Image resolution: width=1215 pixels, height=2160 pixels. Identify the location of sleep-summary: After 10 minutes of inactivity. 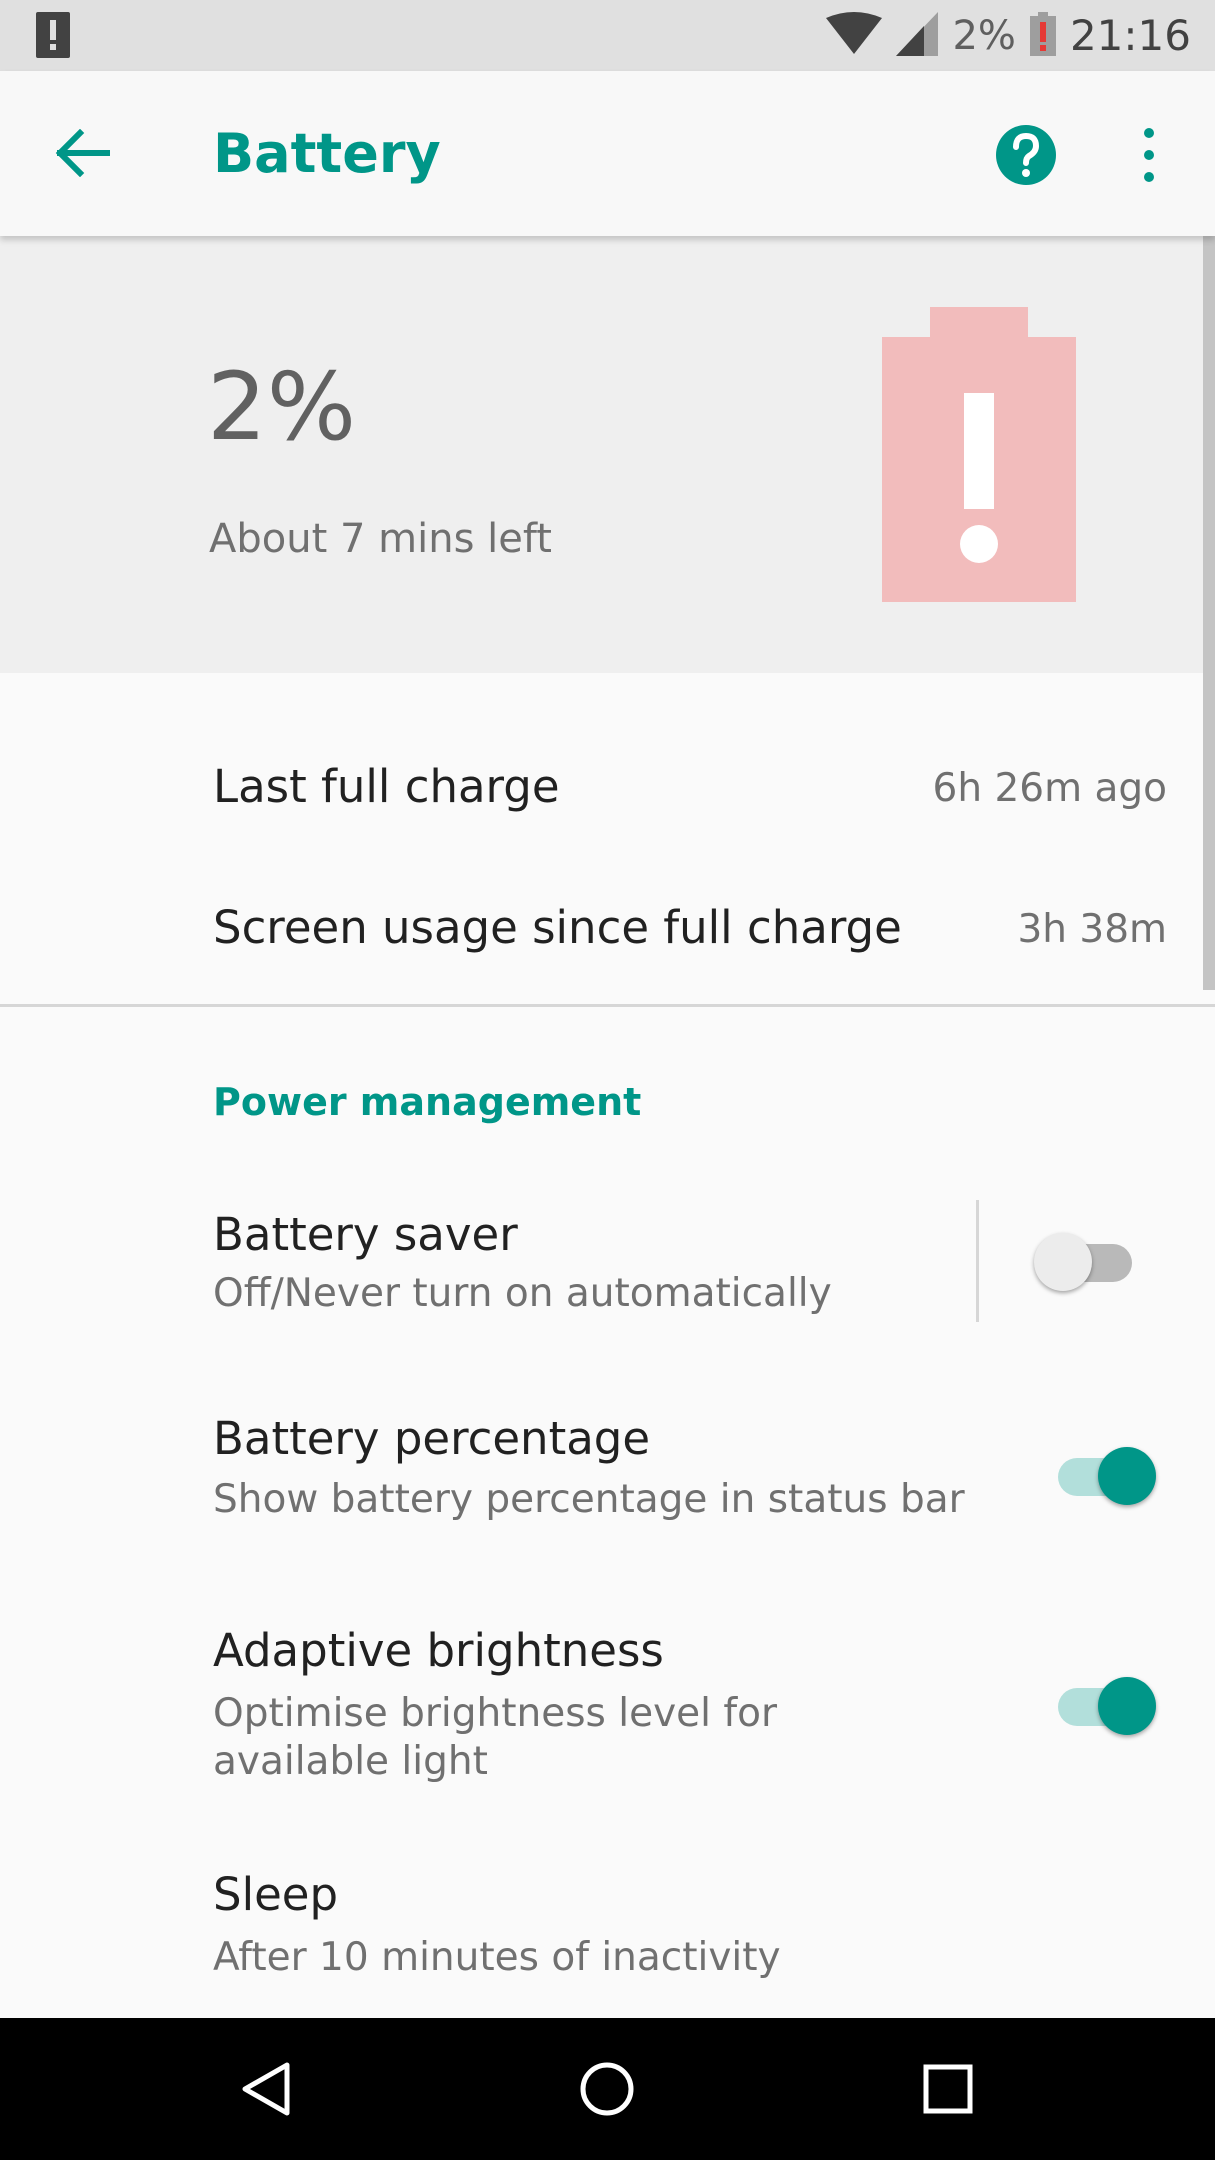
(497, 1957).